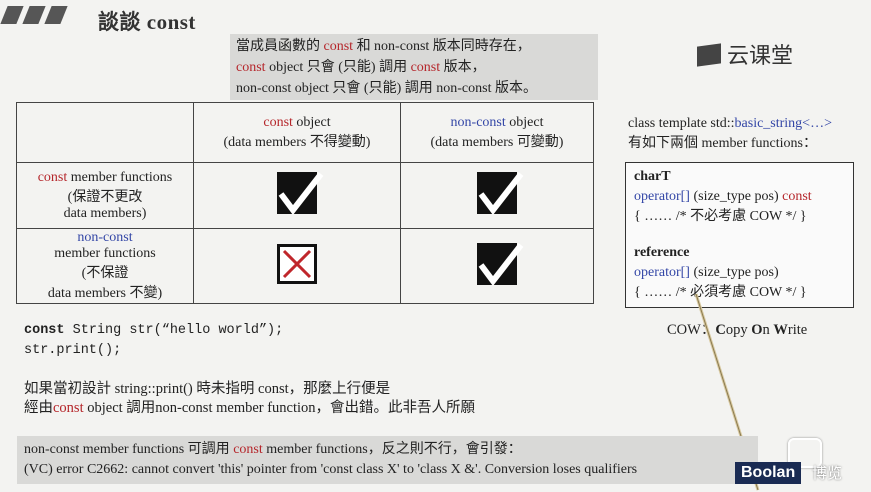  Describe the element at coordinates (797, 330) in the screenshot. I see `cow-text: rite` at that location.